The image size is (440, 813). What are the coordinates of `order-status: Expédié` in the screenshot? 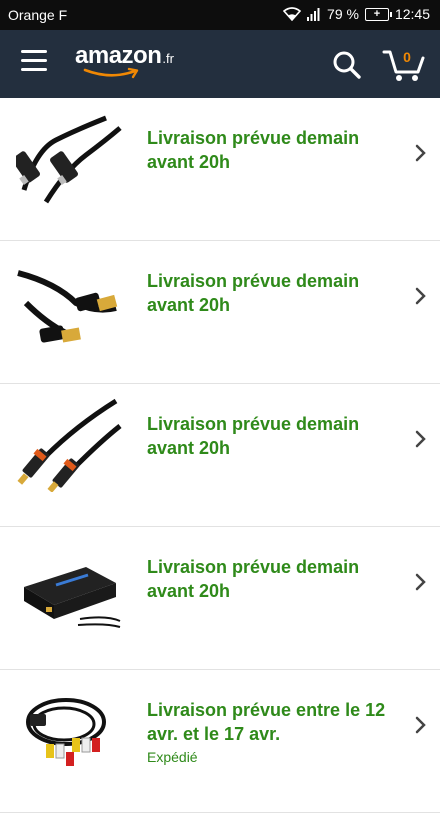 It's located at (172, 757).